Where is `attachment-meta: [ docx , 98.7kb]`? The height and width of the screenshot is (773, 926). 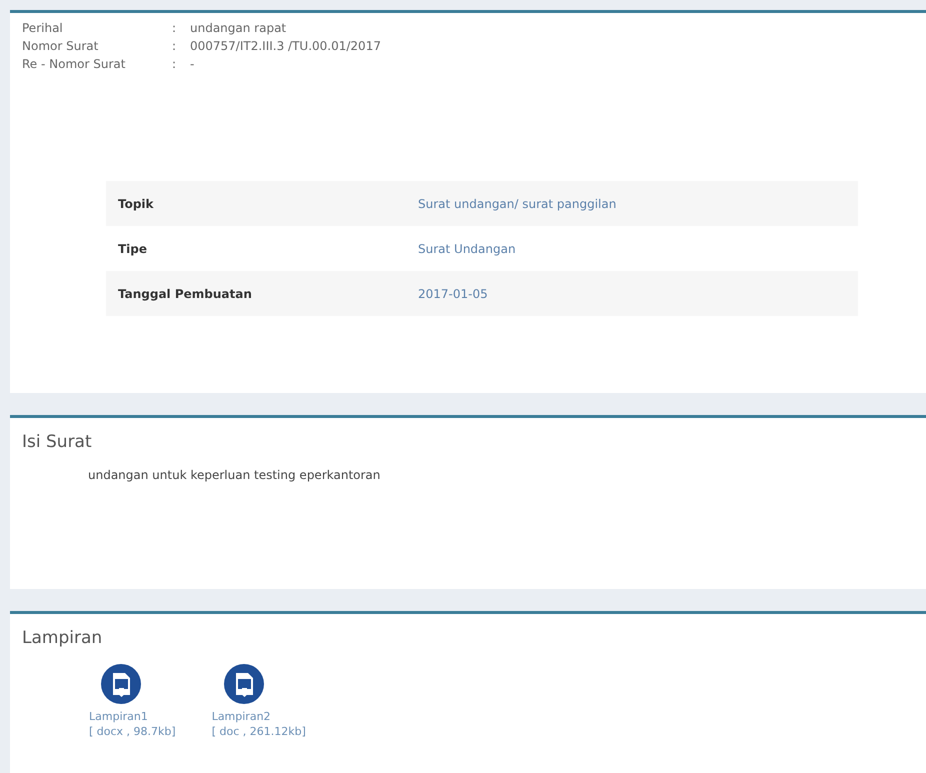 attachment-meta: [ docx , 98.7kb] is located at coordinates (132, 731).